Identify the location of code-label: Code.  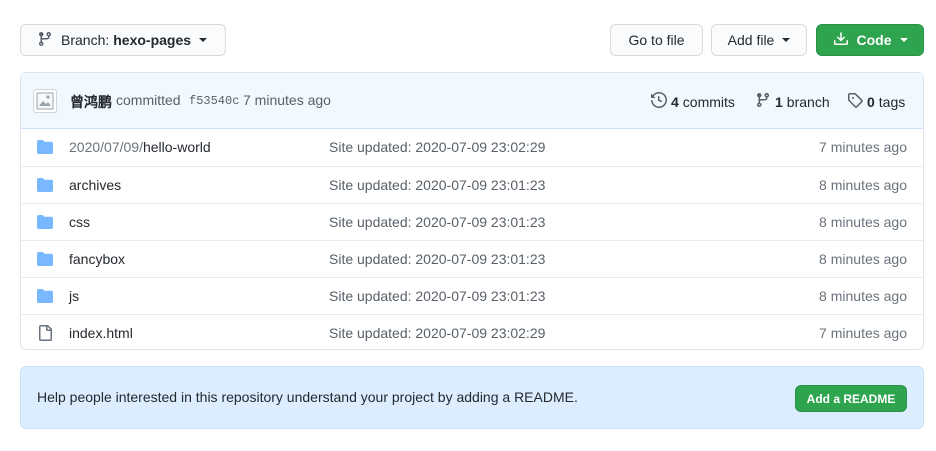
(874, 40).